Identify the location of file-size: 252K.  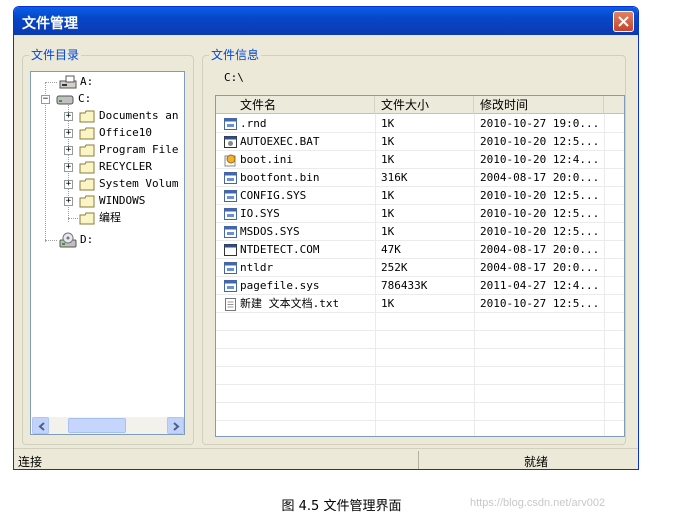
(394, 267).